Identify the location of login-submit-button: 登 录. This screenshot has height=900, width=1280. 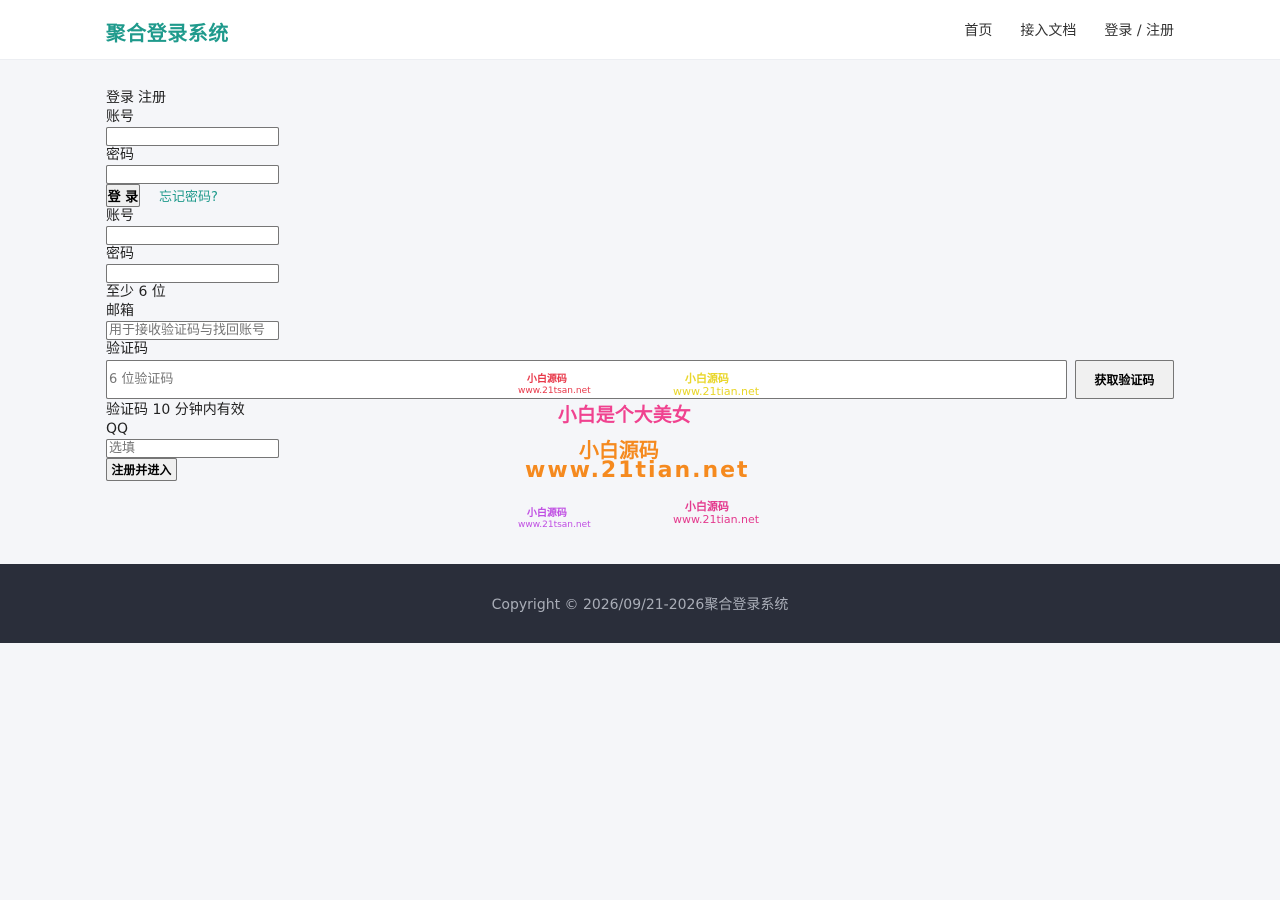
(123, 195).